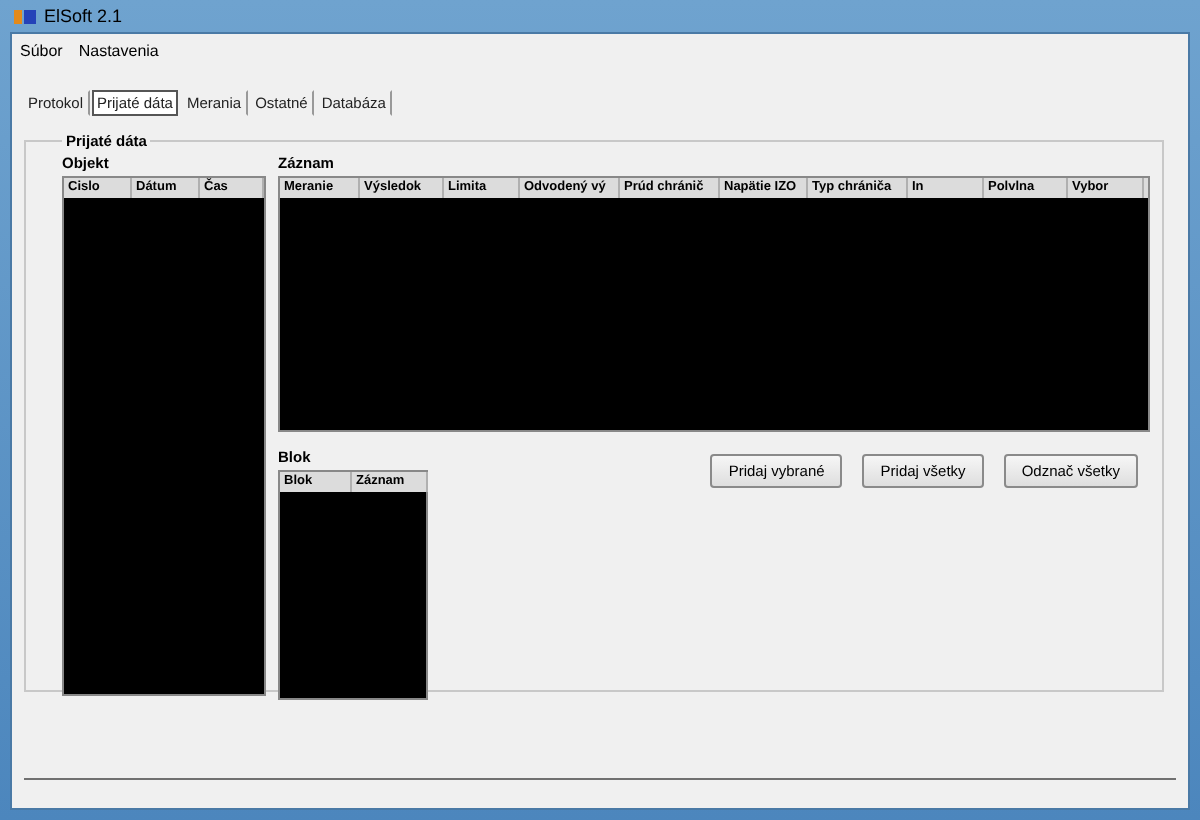  What do you see at coordinates (41, 50) in the screenshot?
I see `menu-item: Súbor` at bounding box center [41, 50].